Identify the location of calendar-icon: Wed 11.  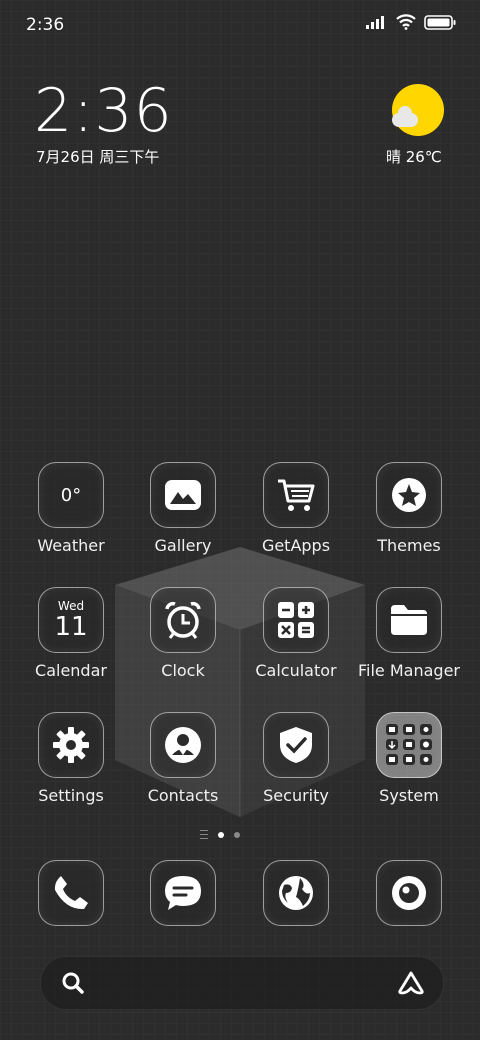
(71, 620).